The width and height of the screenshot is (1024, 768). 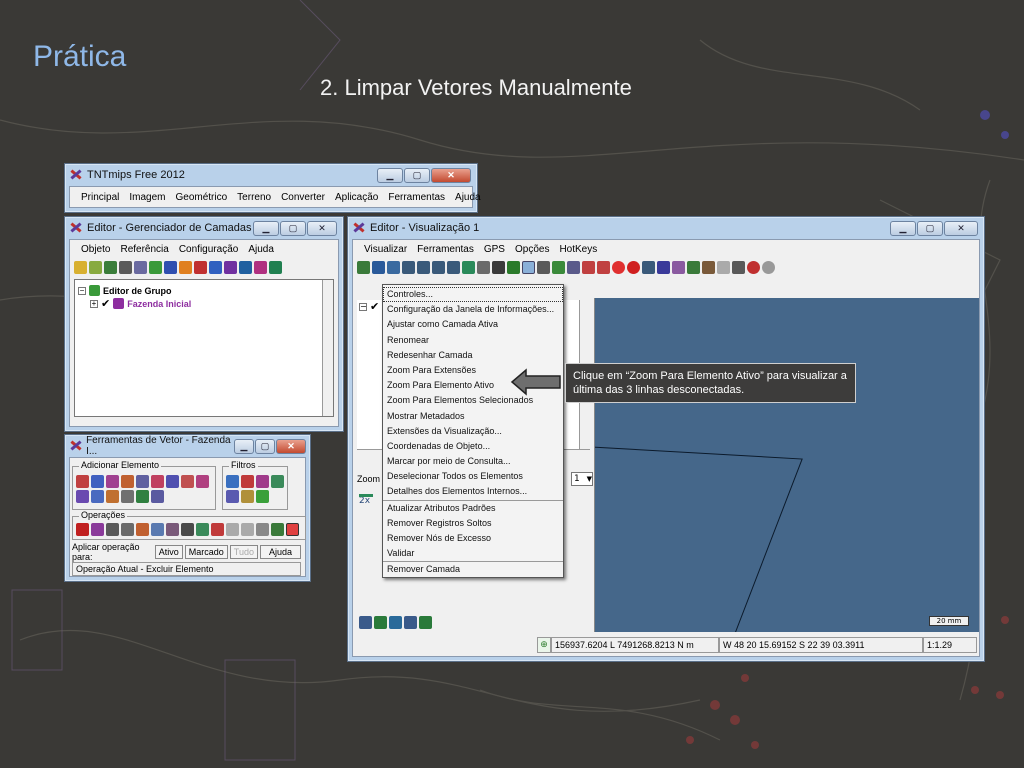 I want to click on locate-icon, so click(x=380, y=622).